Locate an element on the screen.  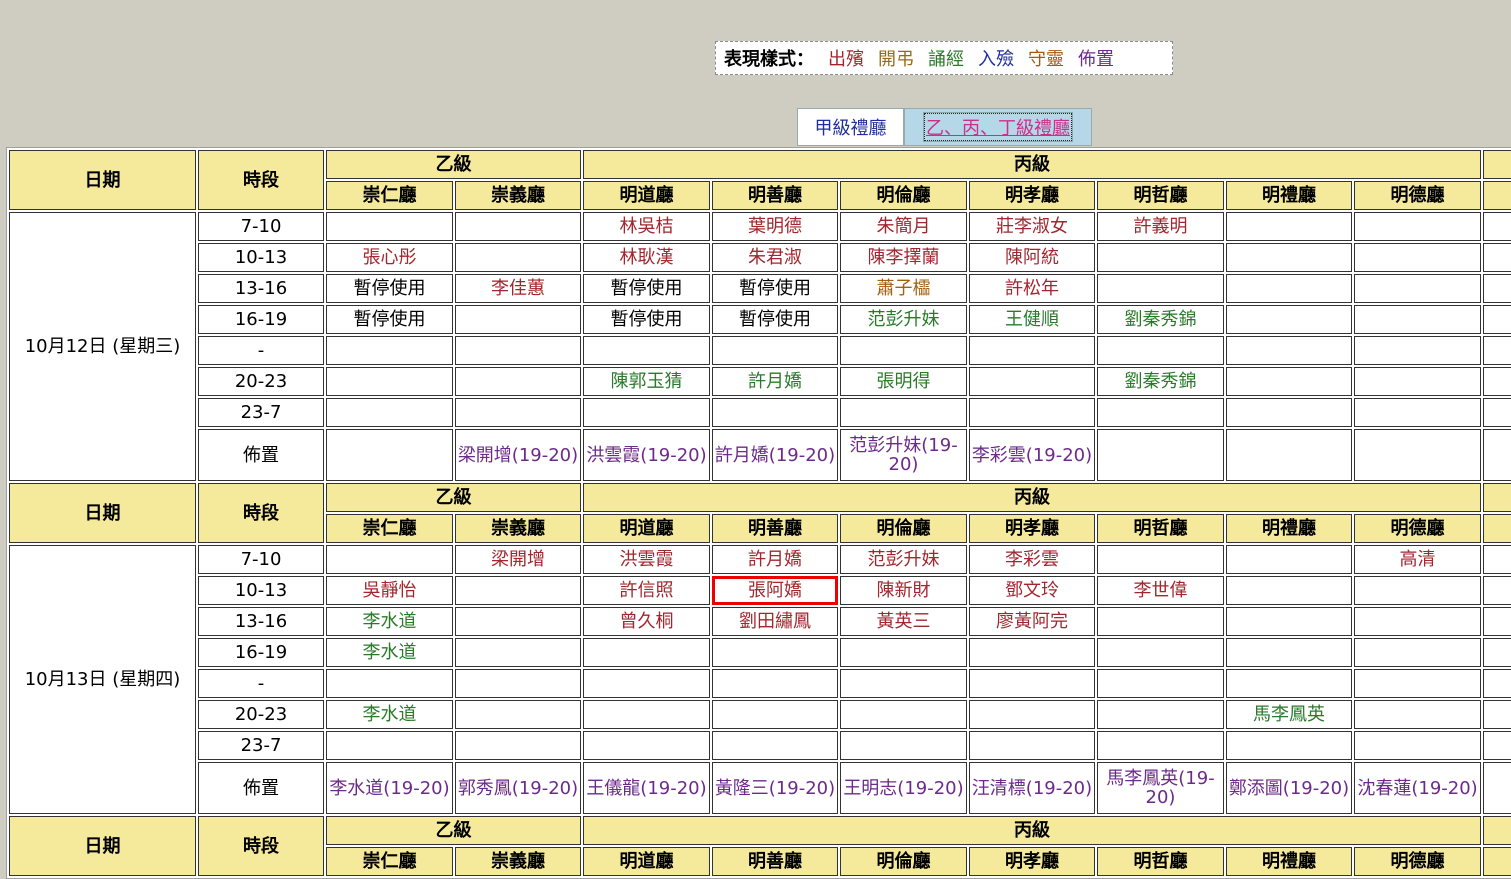
booking-cell: 汪清標(19-20) is located at coordinates (1032, 788).